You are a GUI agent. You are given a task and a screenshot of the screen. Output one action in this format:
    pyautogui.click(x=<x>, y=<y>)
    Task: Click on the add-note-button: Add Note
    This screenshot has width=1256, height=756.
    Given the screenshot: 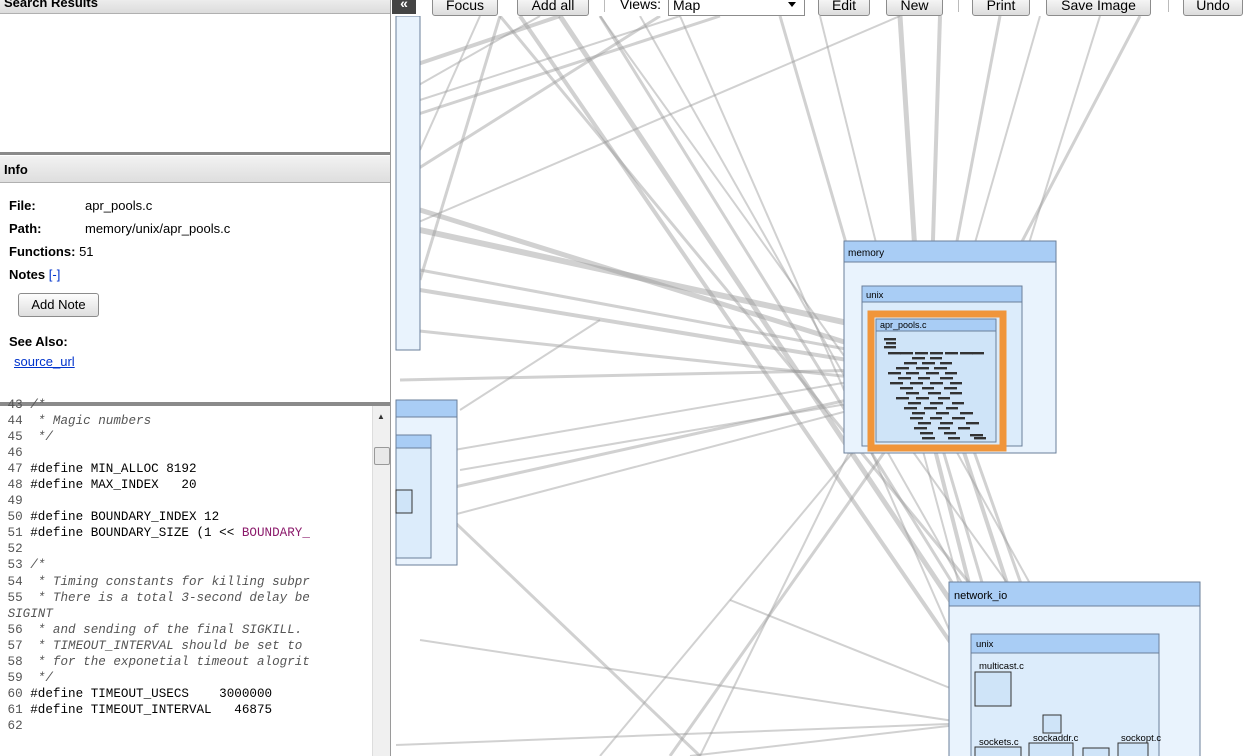 What is the action you would take?
    pyautogui.click(x=58, y=305)
    